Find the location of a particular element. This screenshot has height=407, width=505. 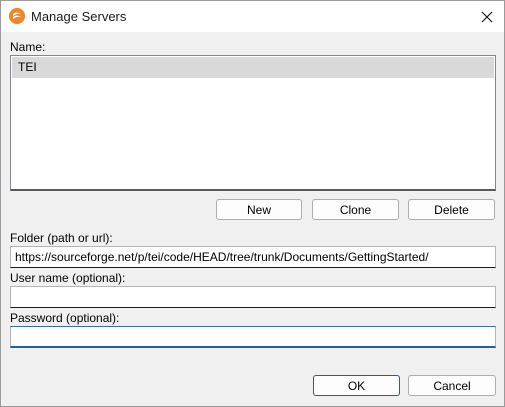

cancel-button: Cancel is located at coordinates (452, 385).